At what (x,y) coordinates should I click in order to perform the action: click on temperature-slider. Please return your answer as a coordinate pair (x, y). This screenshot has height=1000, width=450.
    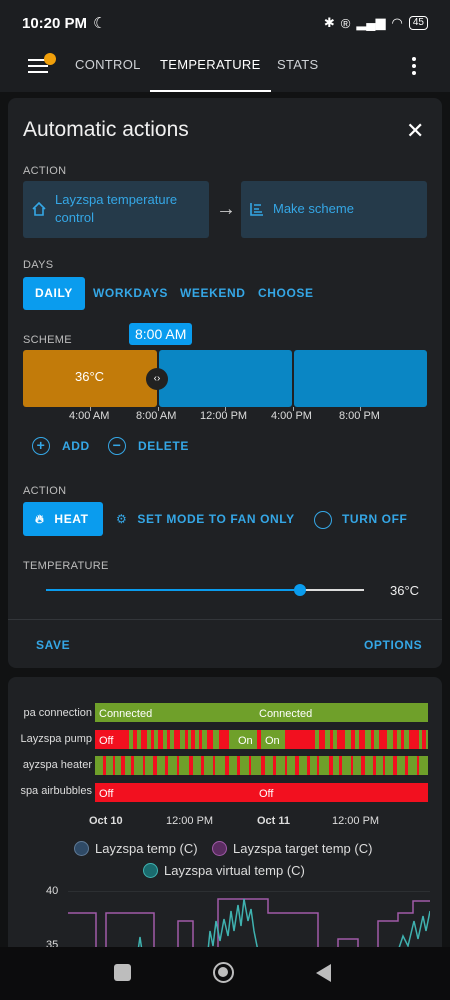
    Looking at the image, I should click on (205, 590).